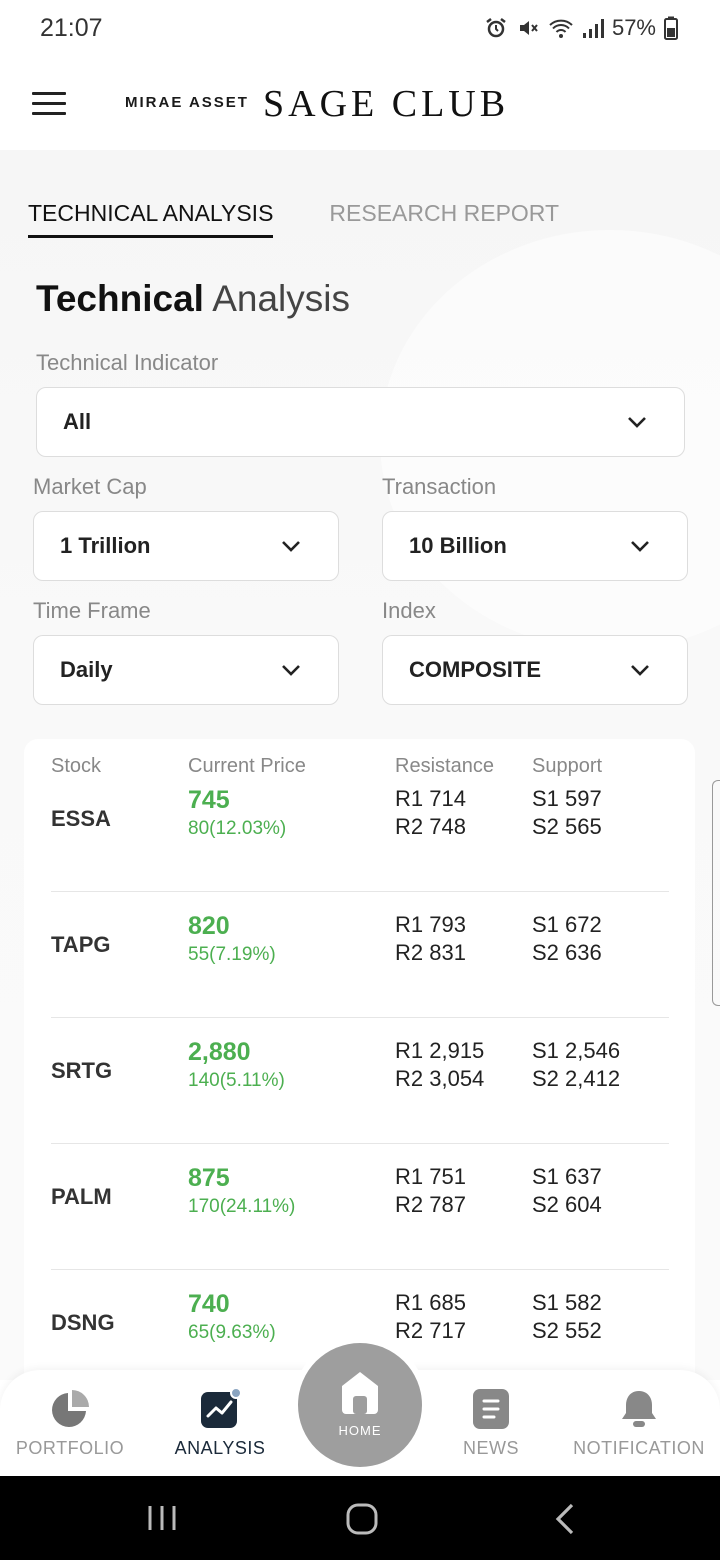 The height and width of the screenshot is (1560, 720). Describe the element at coordinates (220, 1448) in the screenshot. I see `nav-analysis-label: ANALYSIS` at that location.